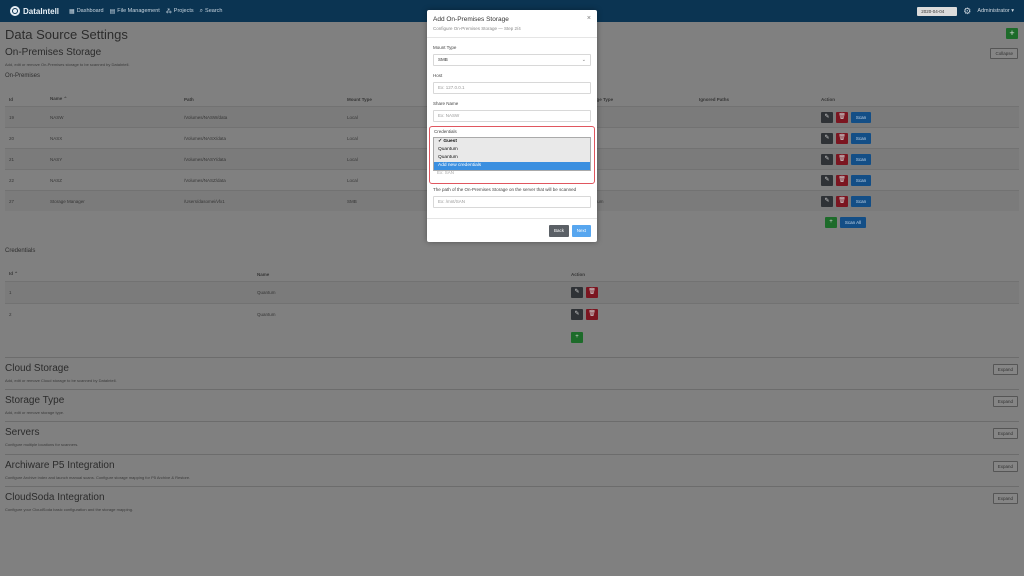 This screenshot has height=576, width=1024. I want to click on collapse-button: Collapse, so click(1004, 53).